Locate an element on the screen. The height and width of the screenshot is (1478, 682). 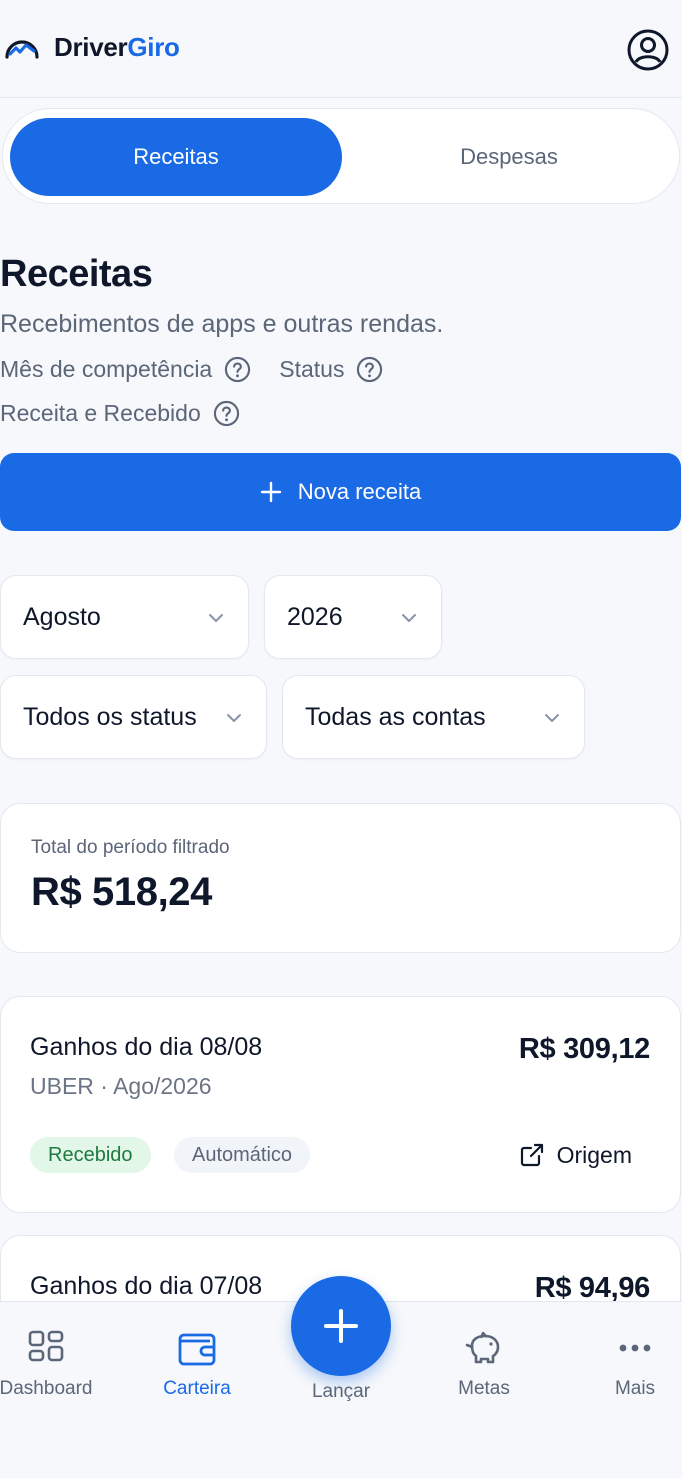
nav-label: Mais is located at coordinates (635, 1388).